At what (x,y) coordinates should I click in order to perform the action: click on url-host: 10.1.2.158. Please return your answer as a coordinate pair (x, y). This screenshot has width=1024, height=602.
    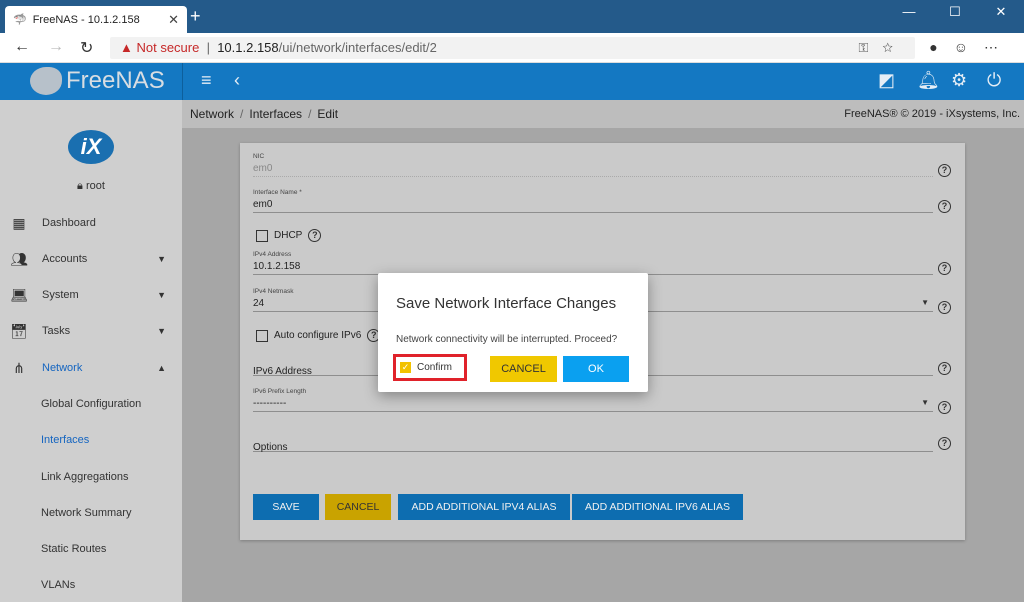
    Looking at the image, I should click on (248, 47).